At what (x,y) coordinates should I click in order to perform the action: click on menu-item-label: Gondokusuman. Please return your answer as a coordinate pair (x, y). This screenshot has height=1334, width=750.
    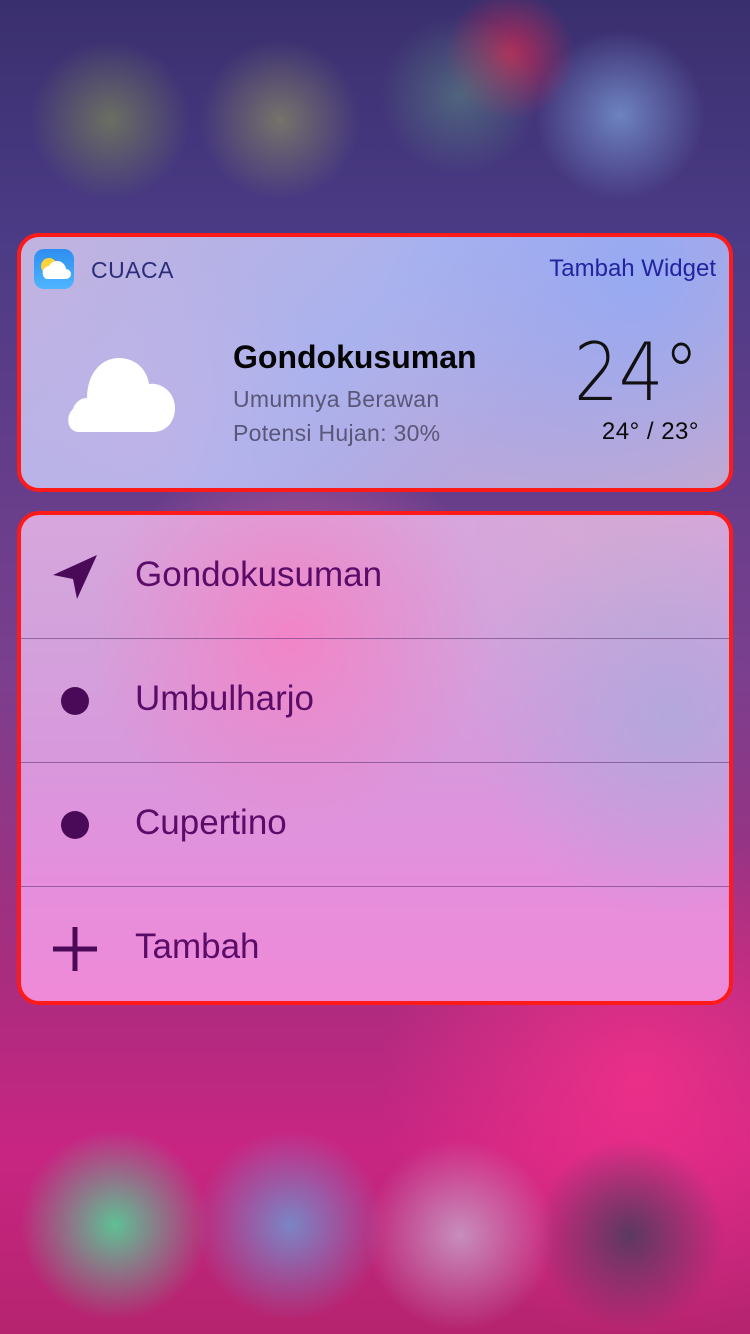
    Looking at the image, I should click on (259, 574).